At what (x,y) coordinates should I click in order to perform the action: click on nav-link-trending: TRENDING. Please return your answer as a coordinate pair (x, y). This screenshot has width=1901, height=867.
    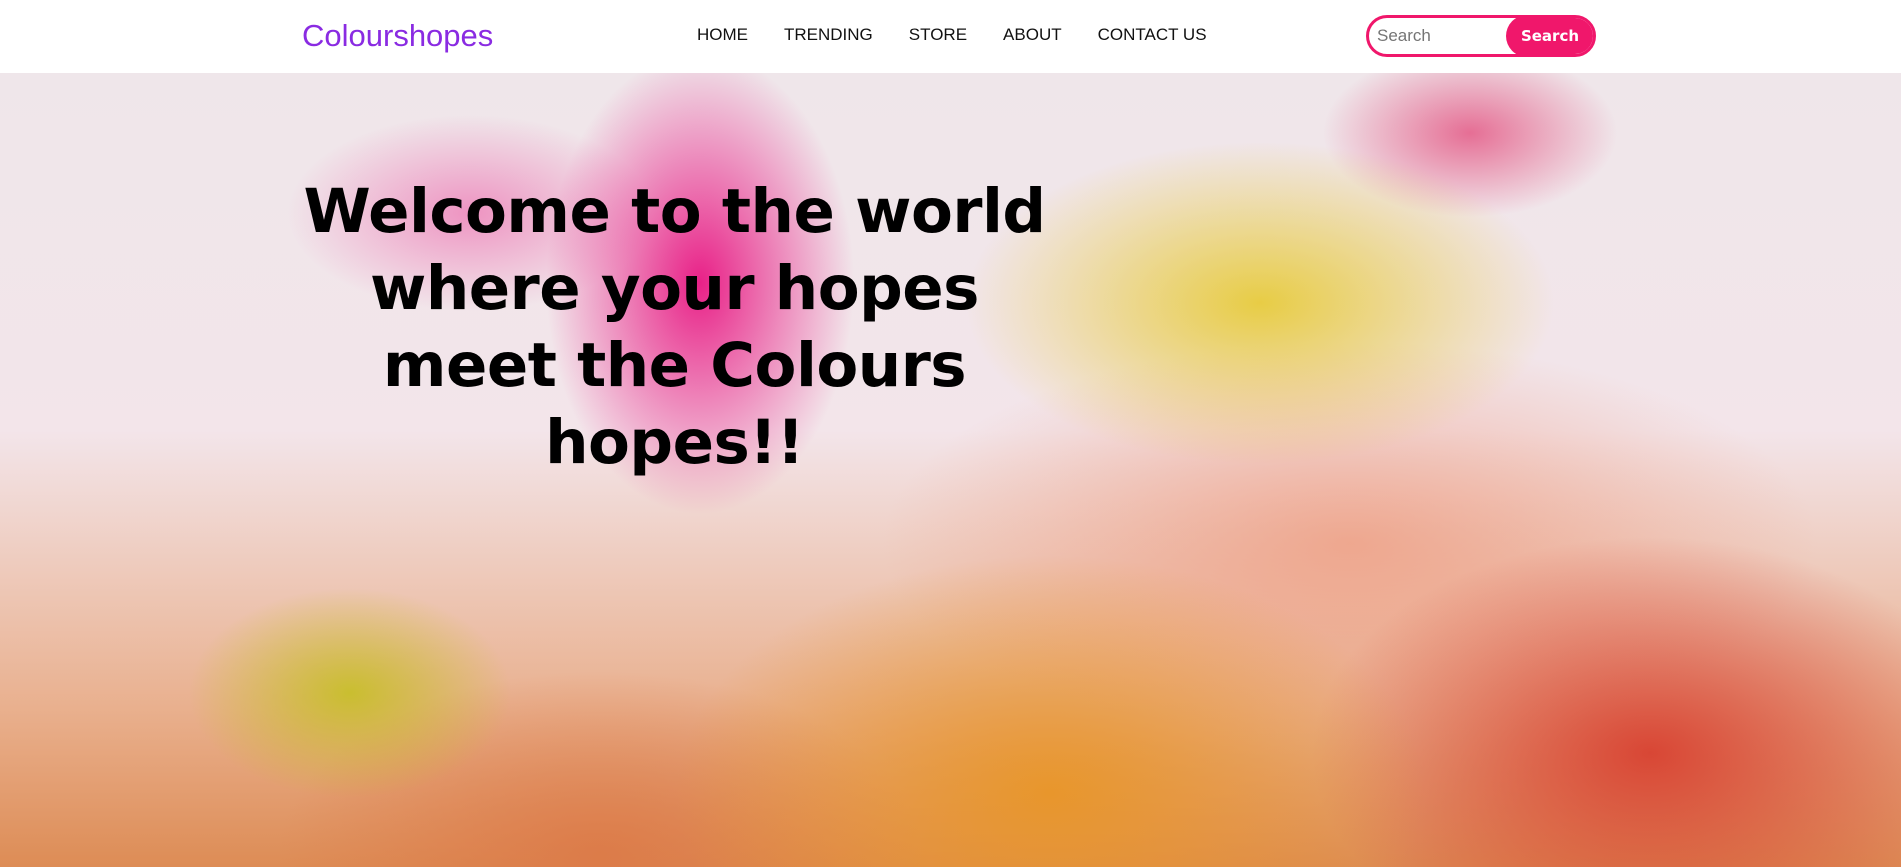
    Looking at the image, I should click on (828, 34).